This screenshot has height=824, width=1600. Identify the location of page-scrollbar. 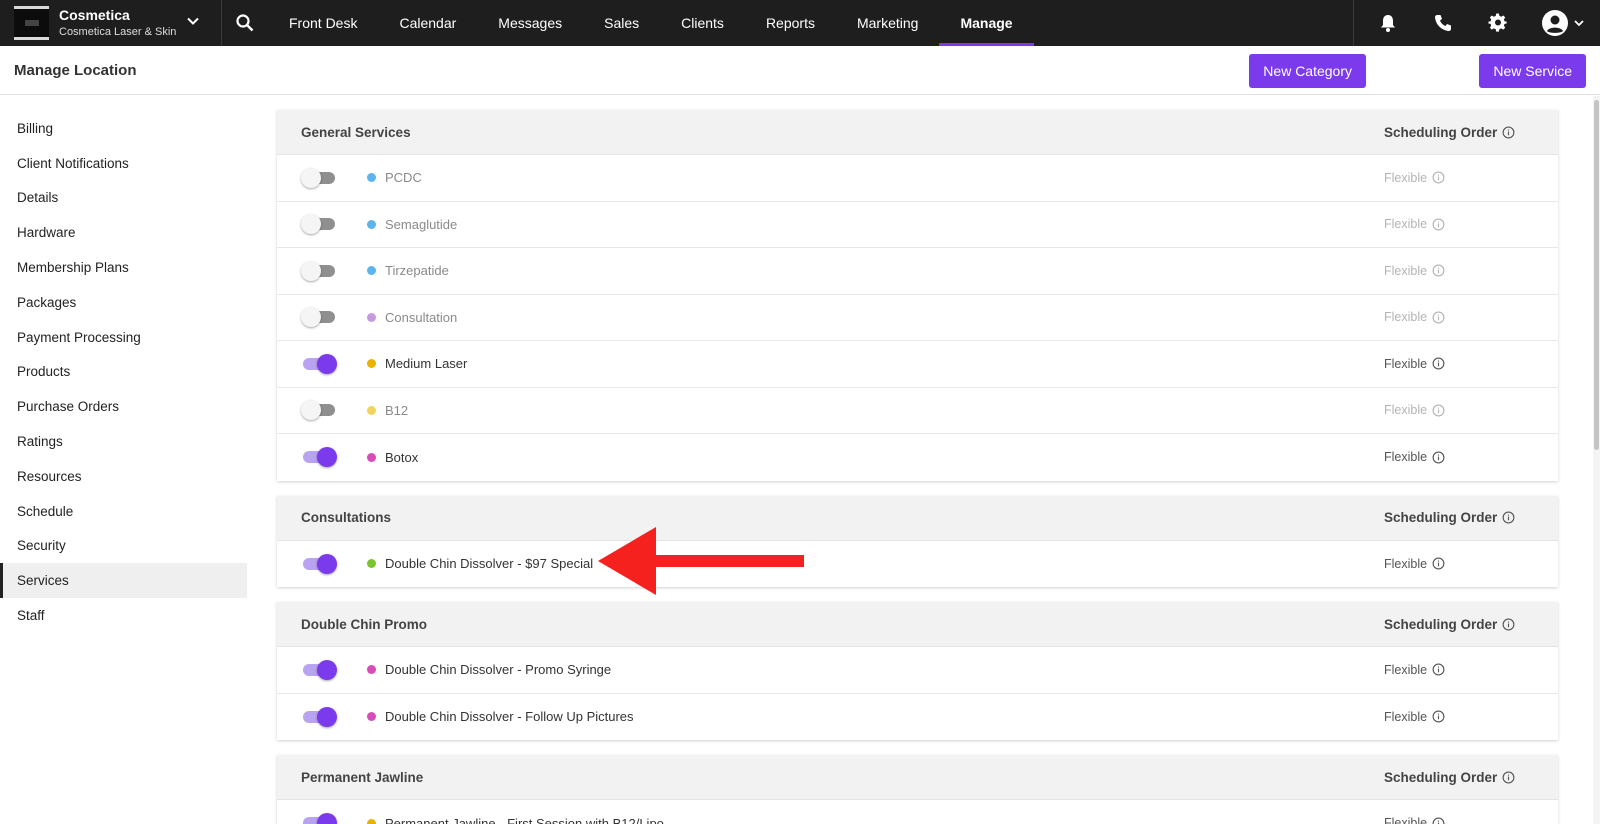
(1596, 460).